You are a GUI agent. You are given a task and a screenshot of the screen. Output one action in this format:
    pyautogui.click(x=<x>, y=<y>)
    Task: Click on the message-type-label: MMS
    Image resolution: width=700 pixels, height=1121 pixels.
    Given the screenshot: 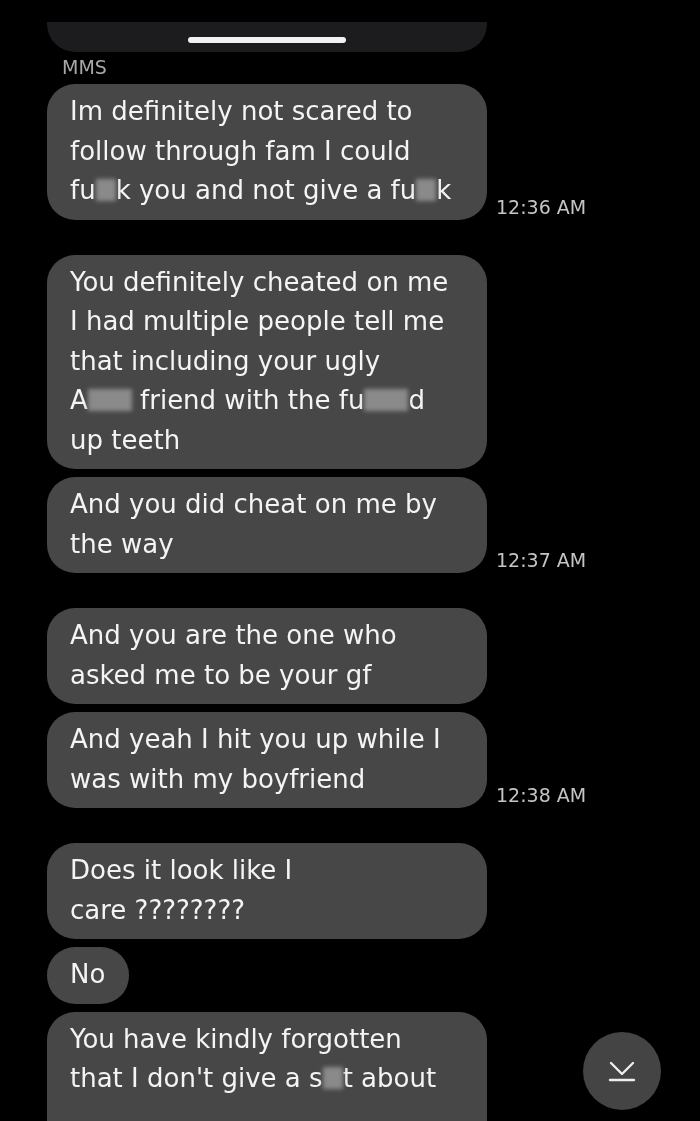 What is the action you would take?
    pyautogui.click(x=84, y=67)
    